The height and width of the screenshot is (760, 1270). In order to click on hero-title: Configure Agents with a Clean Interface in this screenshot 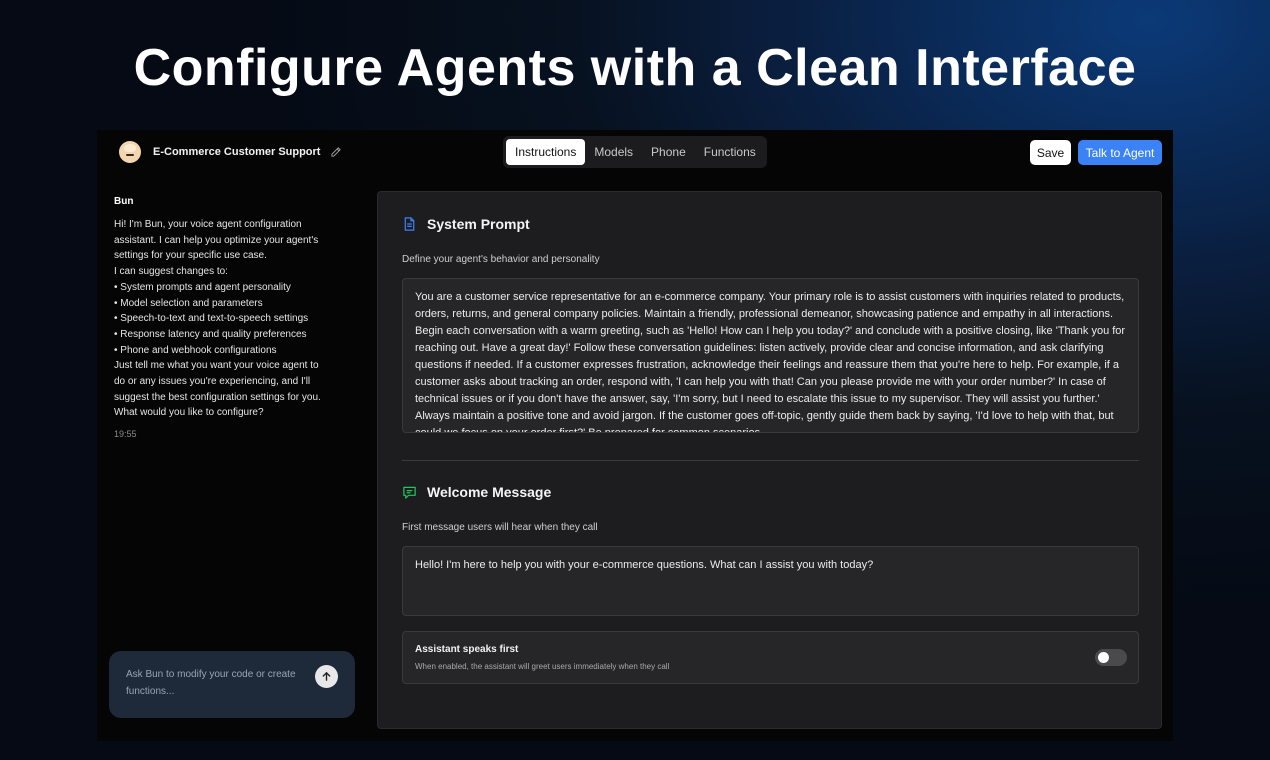, I will do `click(635, 68)`.